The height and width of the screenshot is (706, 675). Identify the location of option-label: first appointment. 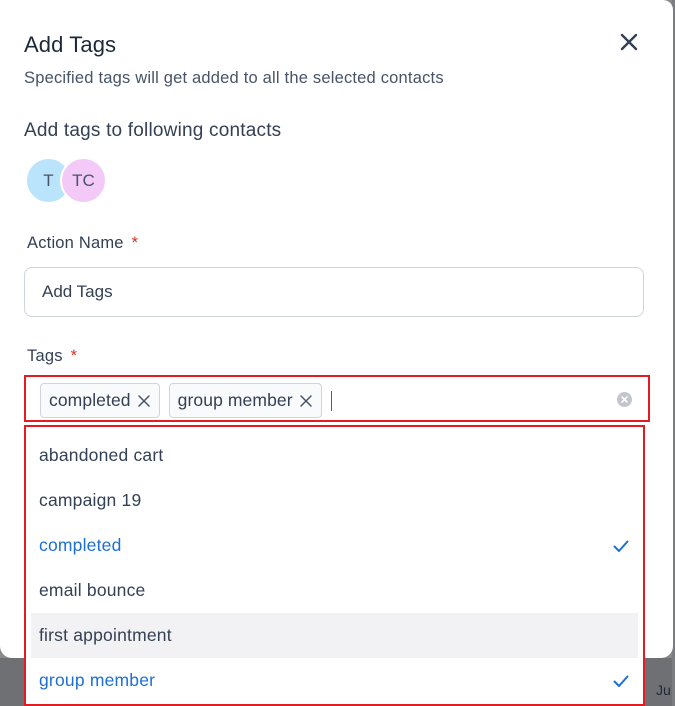
(105, 635).